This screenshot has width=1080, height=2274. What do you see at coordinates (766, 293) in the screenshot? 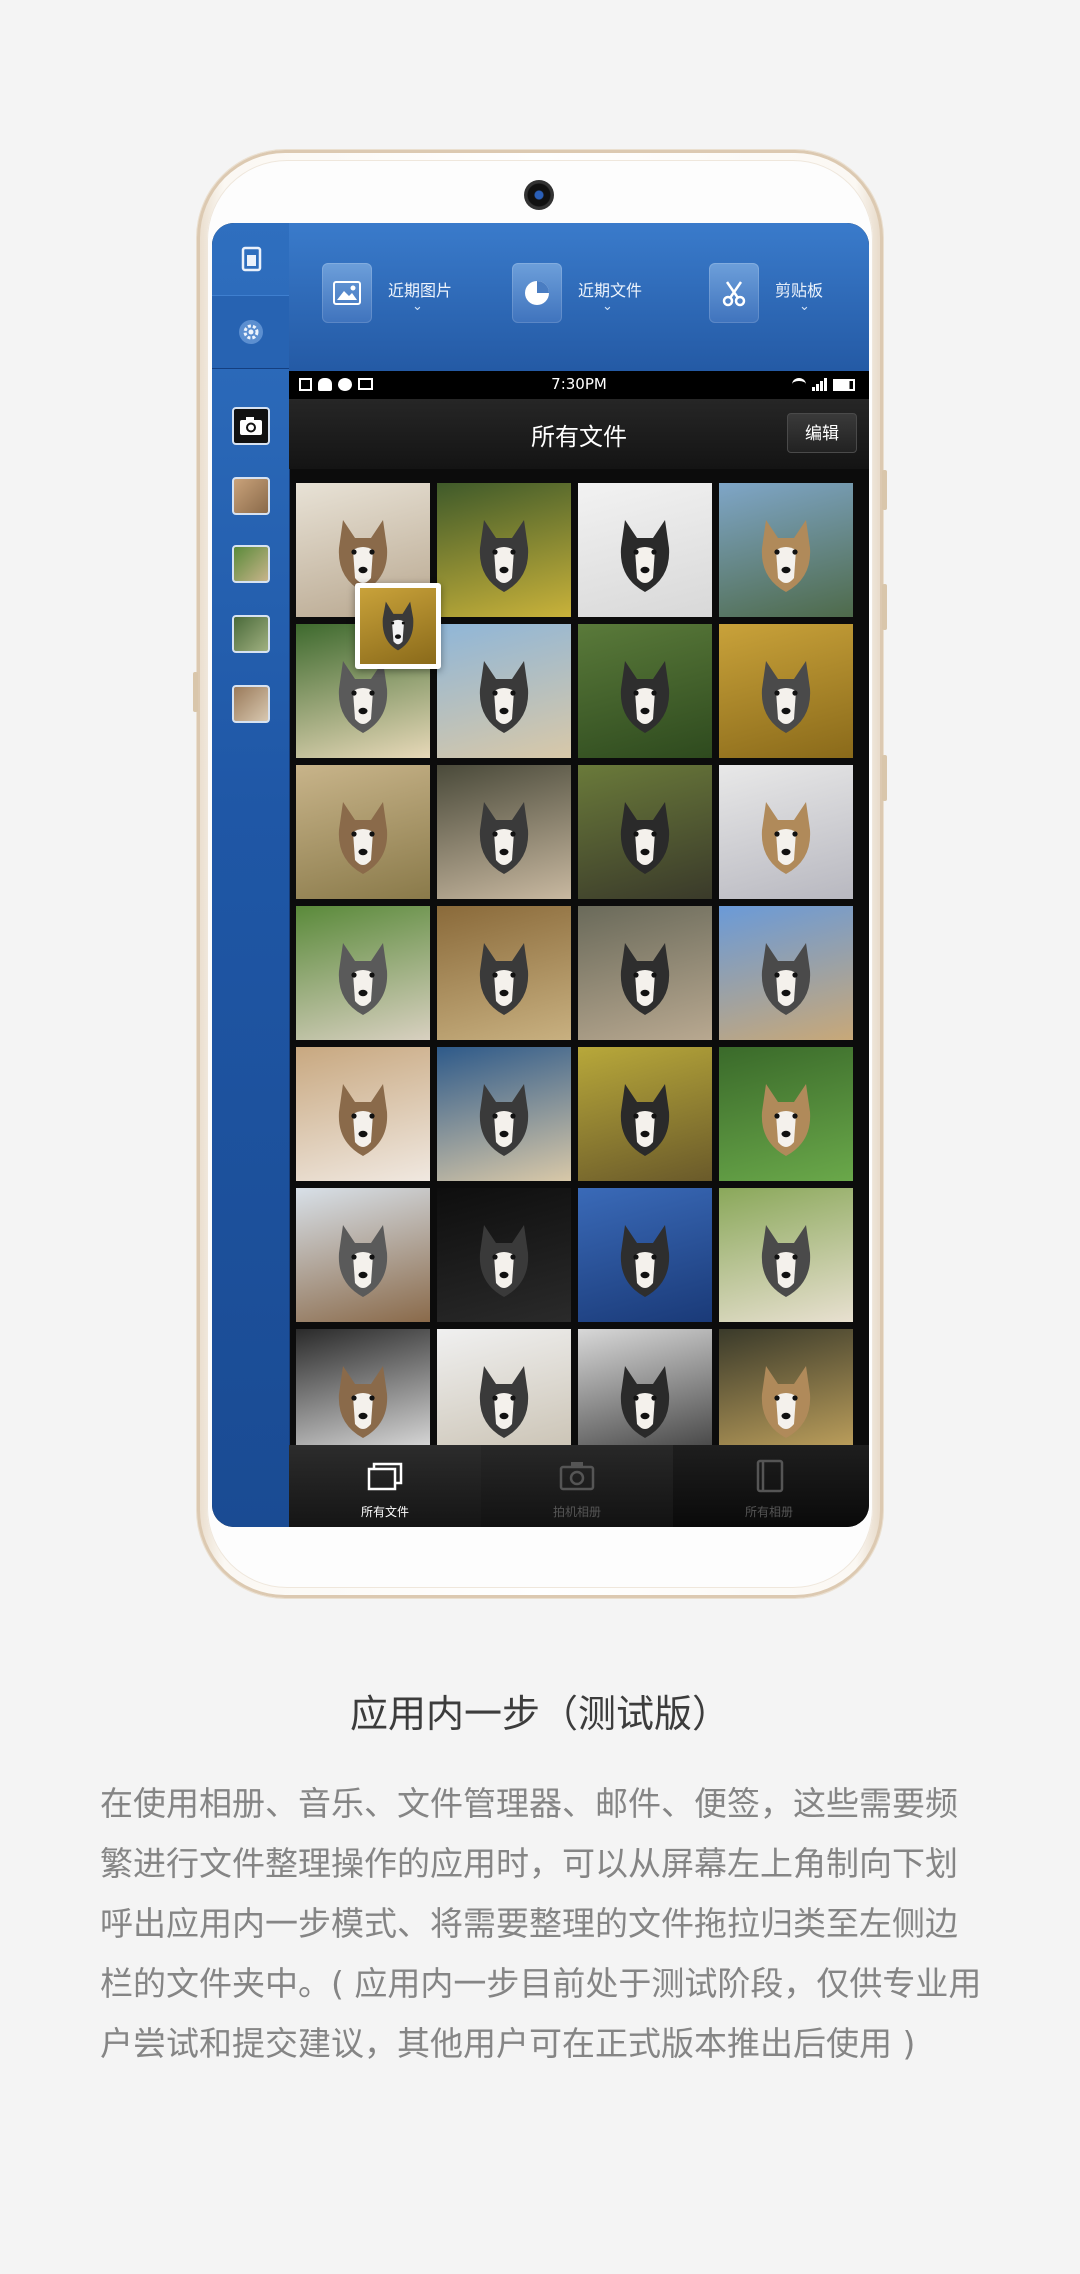
I see `clipboard-button: 剪贴板 ⌄` at bounding box center [766, 293].